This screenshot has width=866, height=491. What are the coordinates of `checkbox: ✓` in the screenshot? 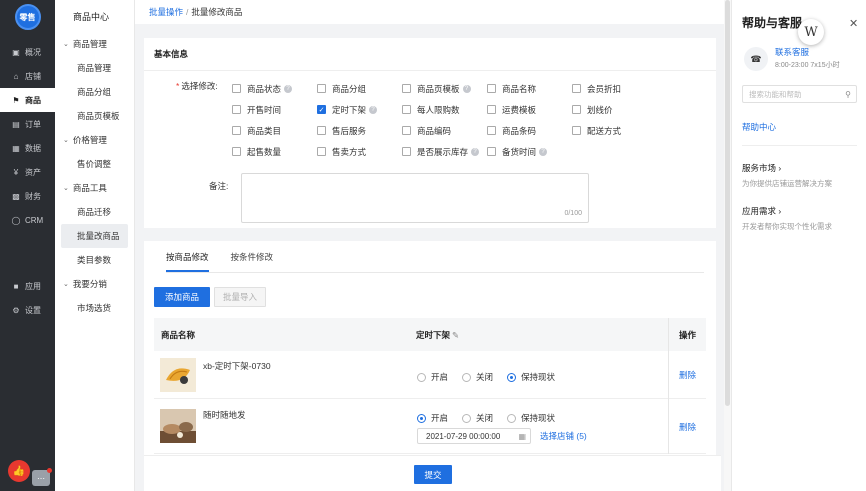 It's located at (321, 109).